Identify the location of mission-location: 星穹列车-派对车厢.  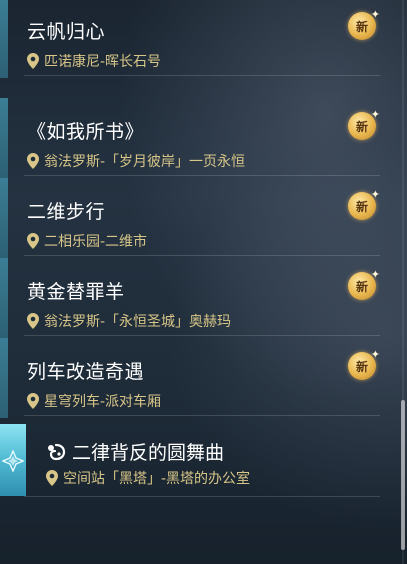
(94, 401).